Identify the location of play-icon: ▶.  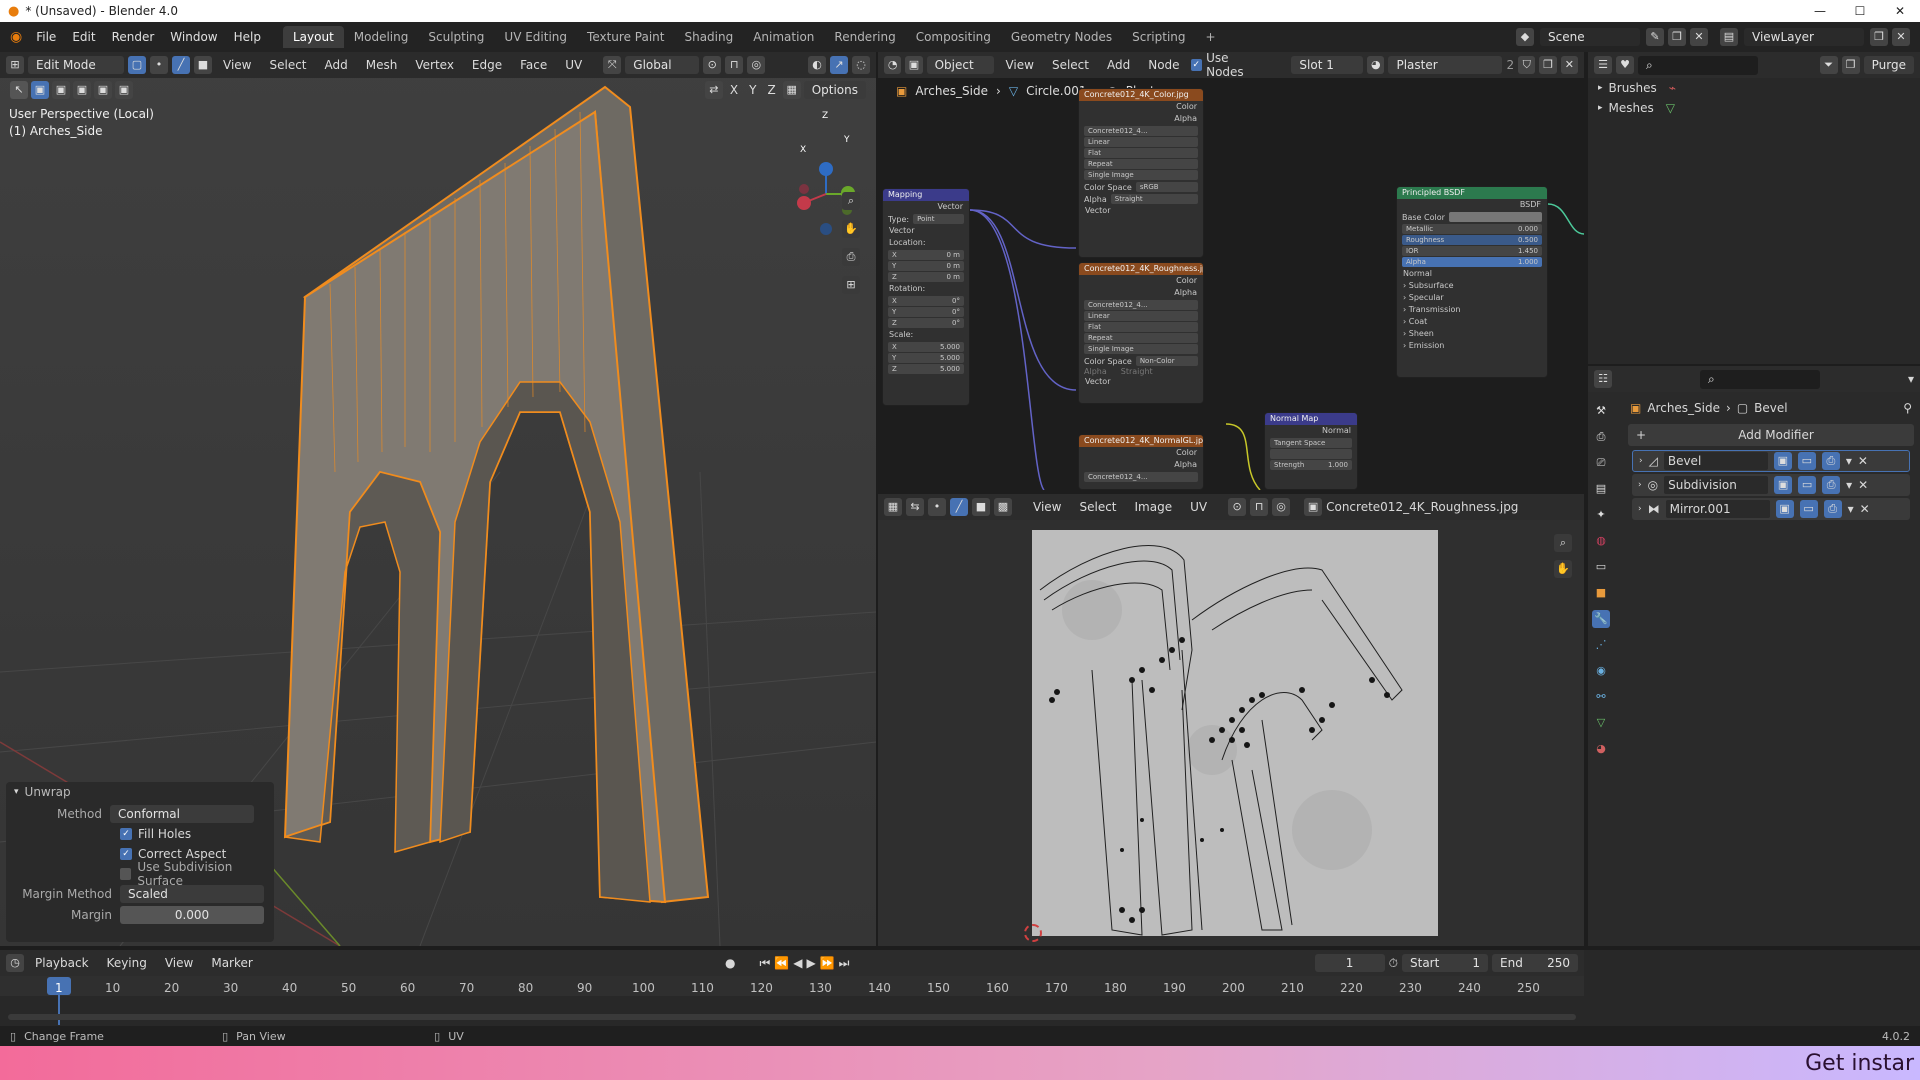
(810, 963).